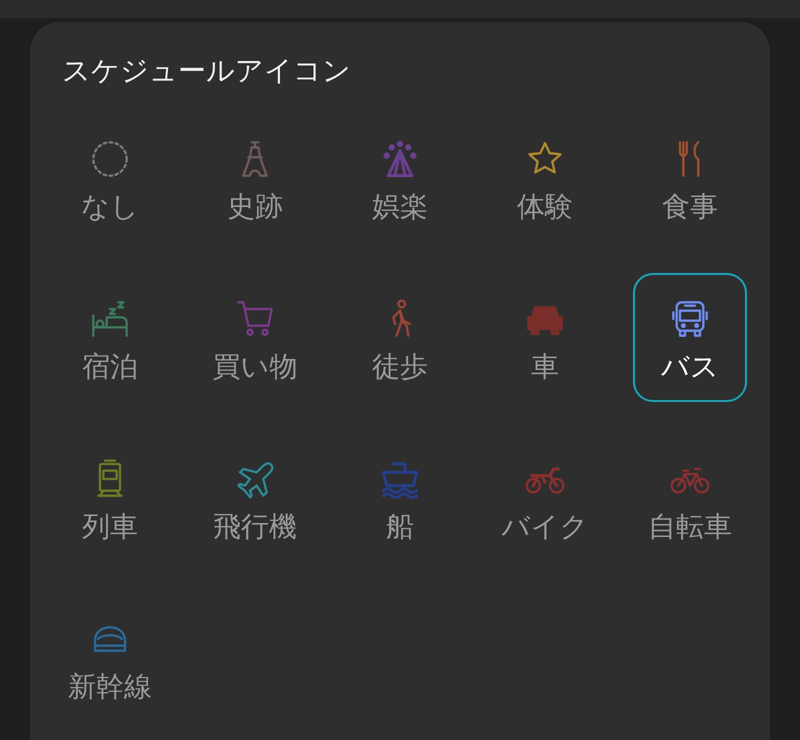 The height and width of the screenshot is (740, 800). Describe the element at coordinates (255, 497) in the screenshot. I see `icon-option: 飛行機` at that location.